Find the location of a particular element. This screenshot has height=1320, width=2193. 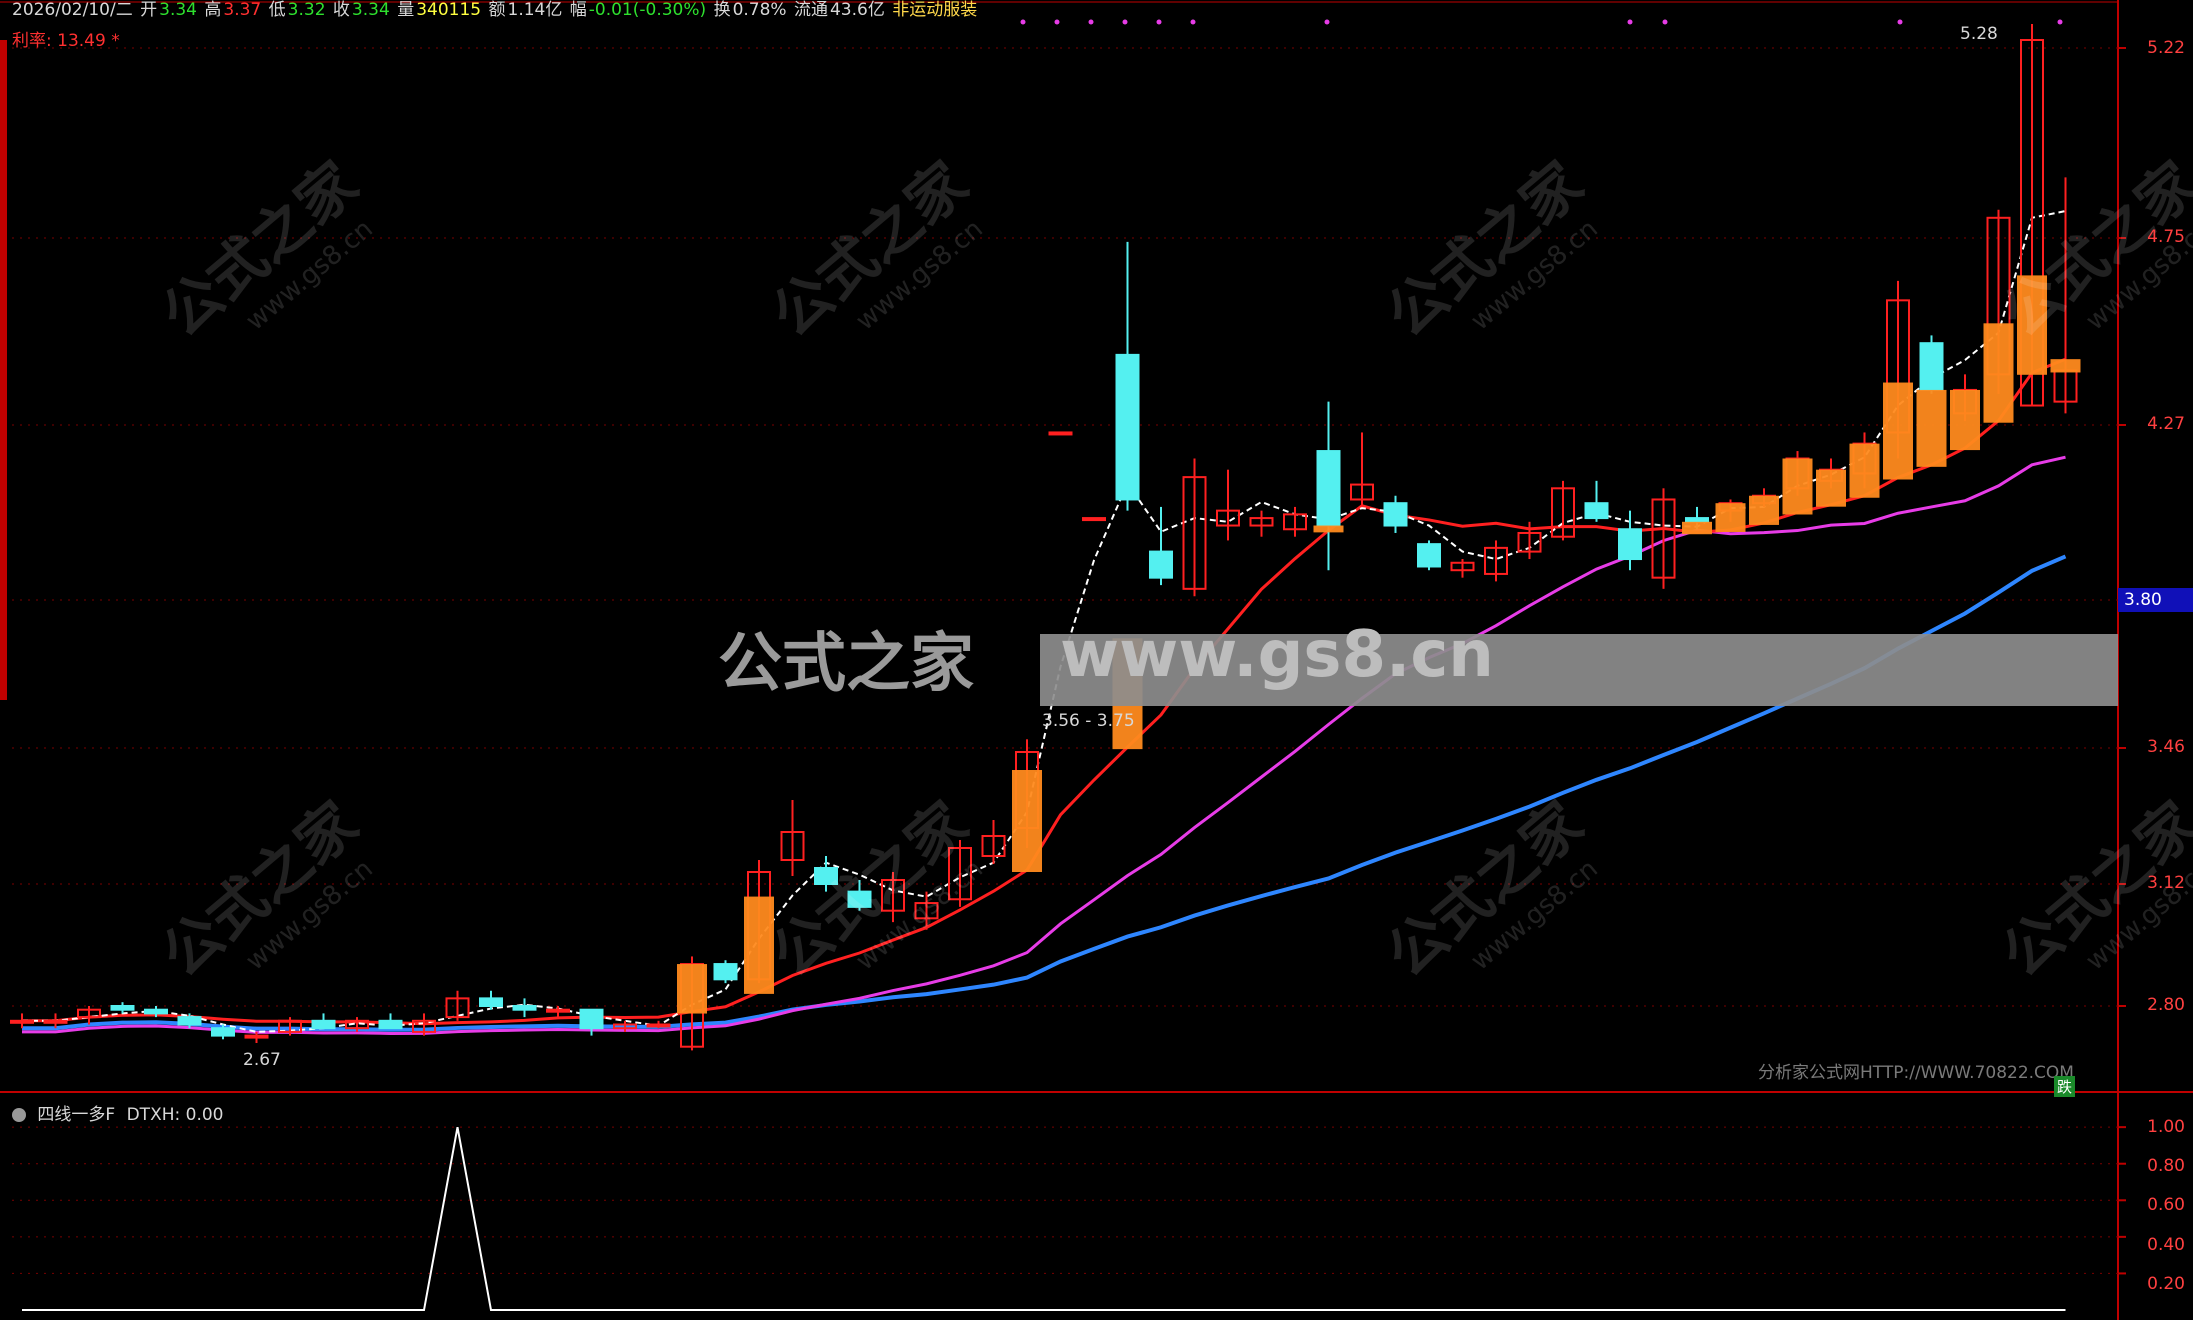

left-side-bar is located at coordinates (3, 370).